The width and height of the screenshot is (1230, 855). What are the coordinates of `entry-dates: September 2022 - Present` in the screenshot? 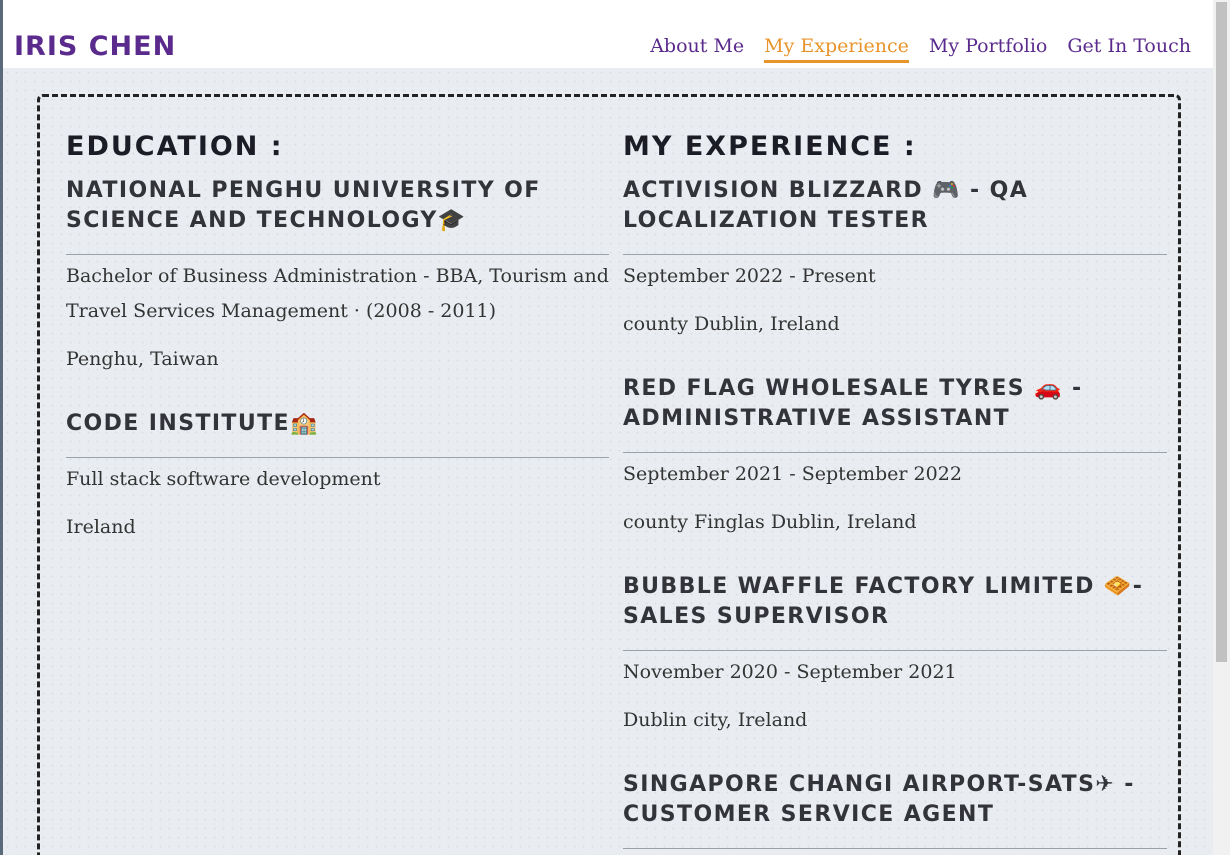 It's located at (749, 276).